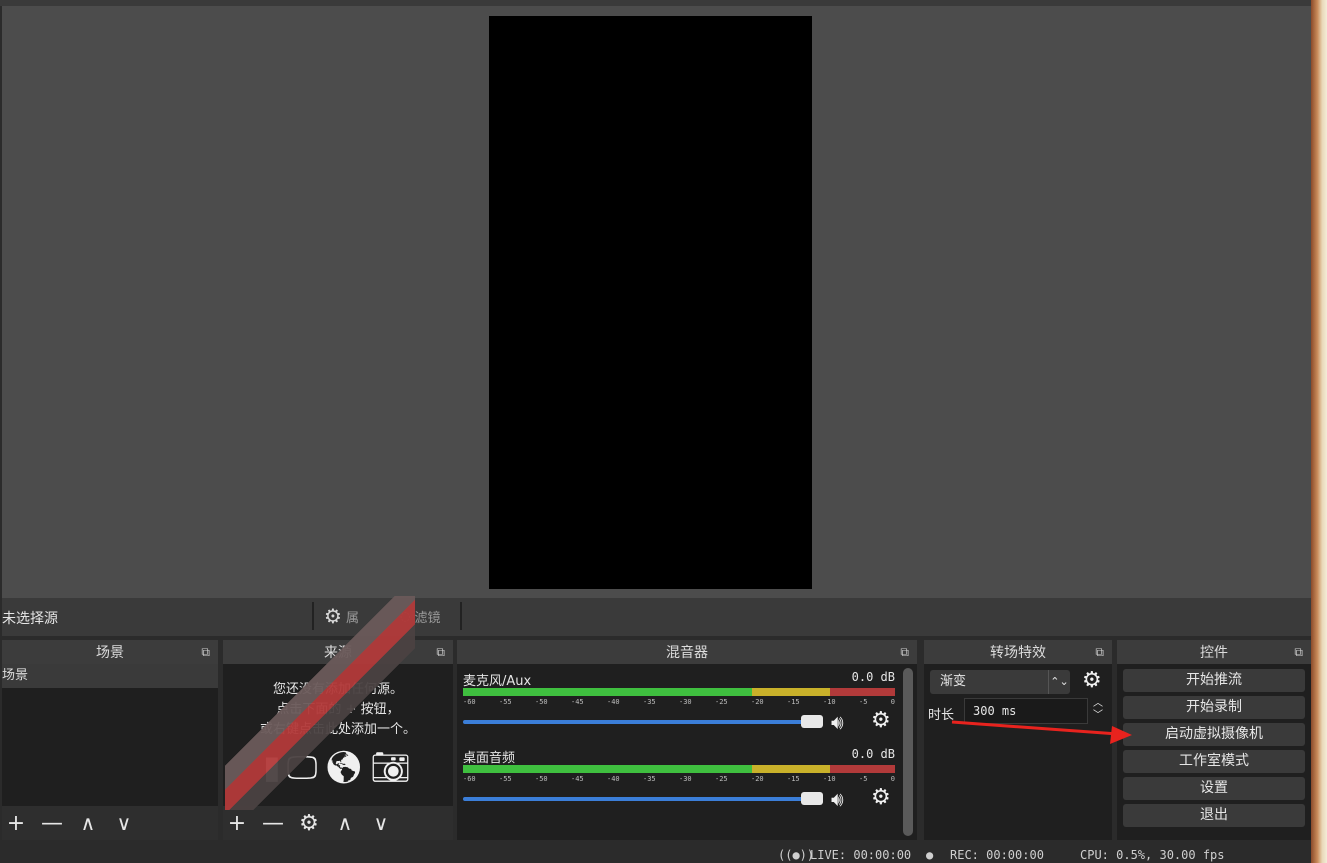 Image resolution: width=1327 pixels, height=863 pixels. I want to click on rec-indicator-icon: ●, so click(930, 855).